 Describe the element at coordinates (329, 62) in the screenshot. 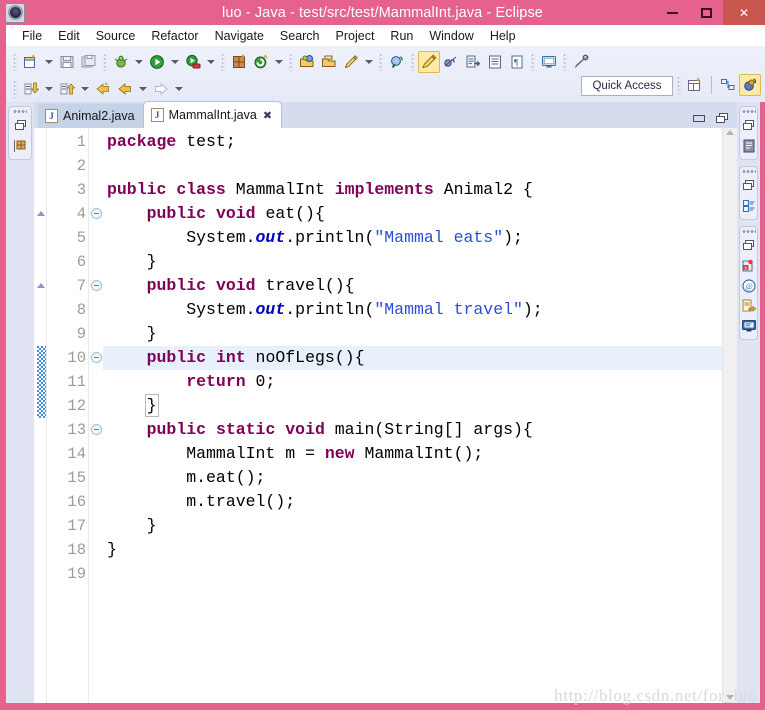

I see `open-task-icon` at that location.